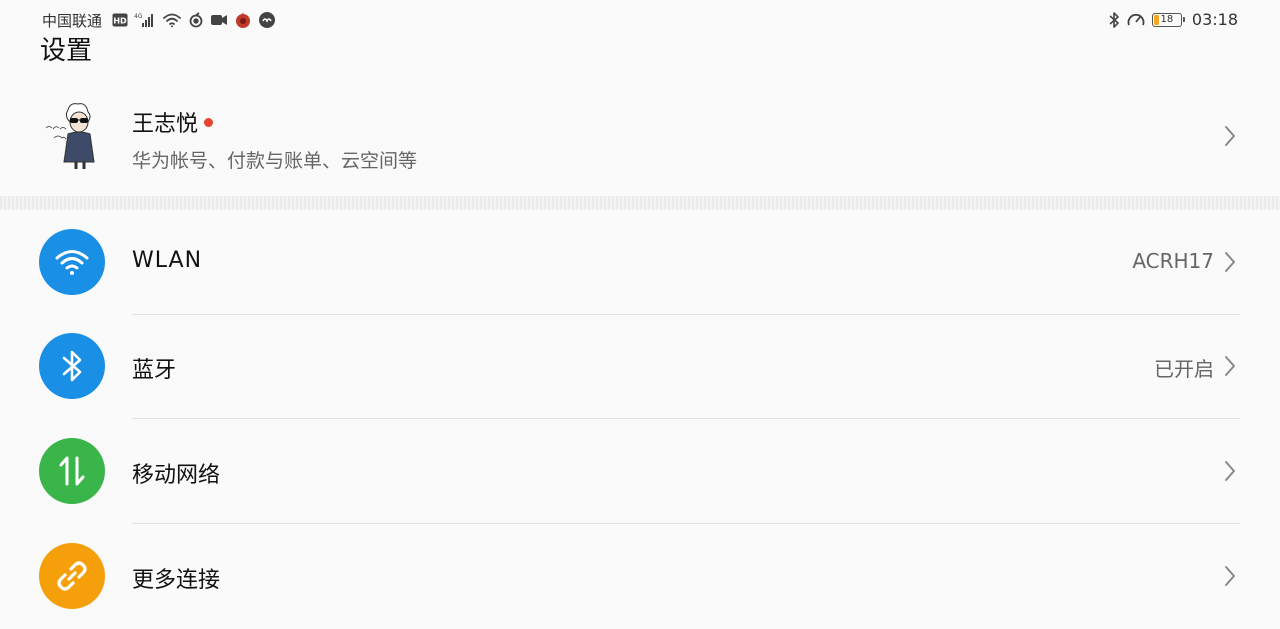  I want to click on link-icon, so click(72, 576).